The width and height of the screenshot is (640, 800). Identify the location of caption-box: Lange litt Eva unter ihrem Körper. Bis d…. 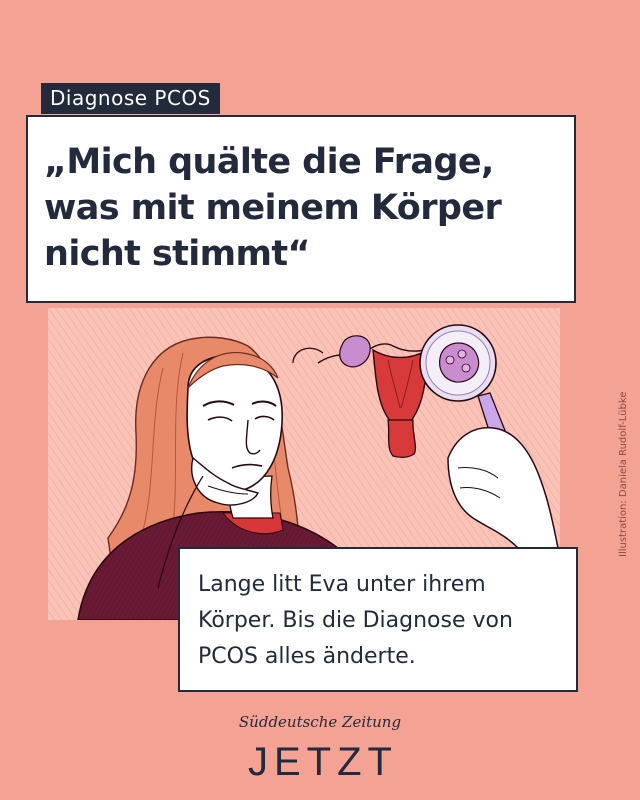
(378, 619).